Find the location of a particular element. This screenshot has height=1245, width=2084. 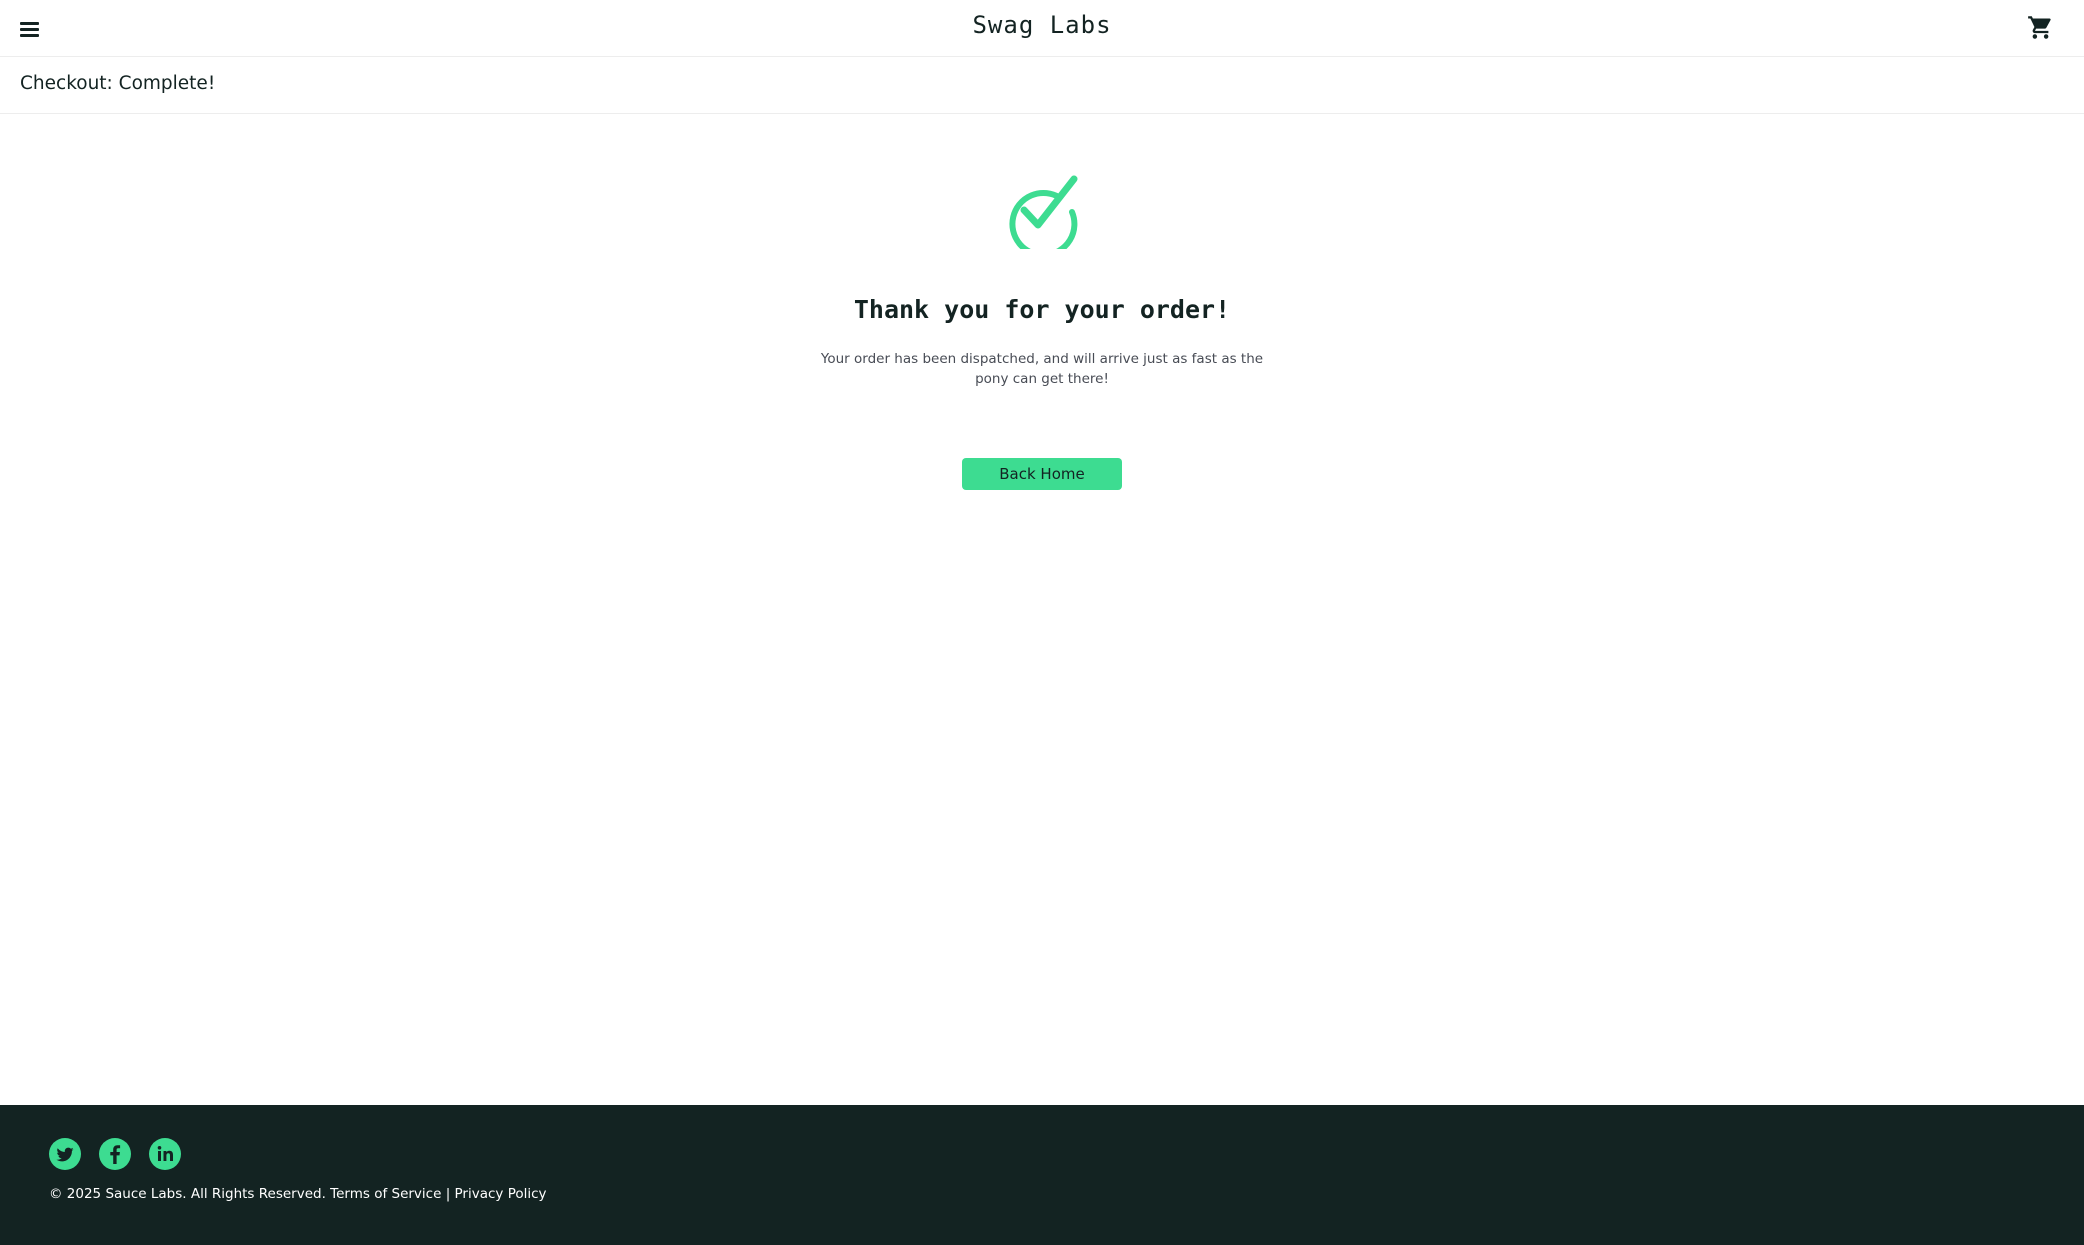

shopping-cart-icon is located at coordinates (2040, 27).